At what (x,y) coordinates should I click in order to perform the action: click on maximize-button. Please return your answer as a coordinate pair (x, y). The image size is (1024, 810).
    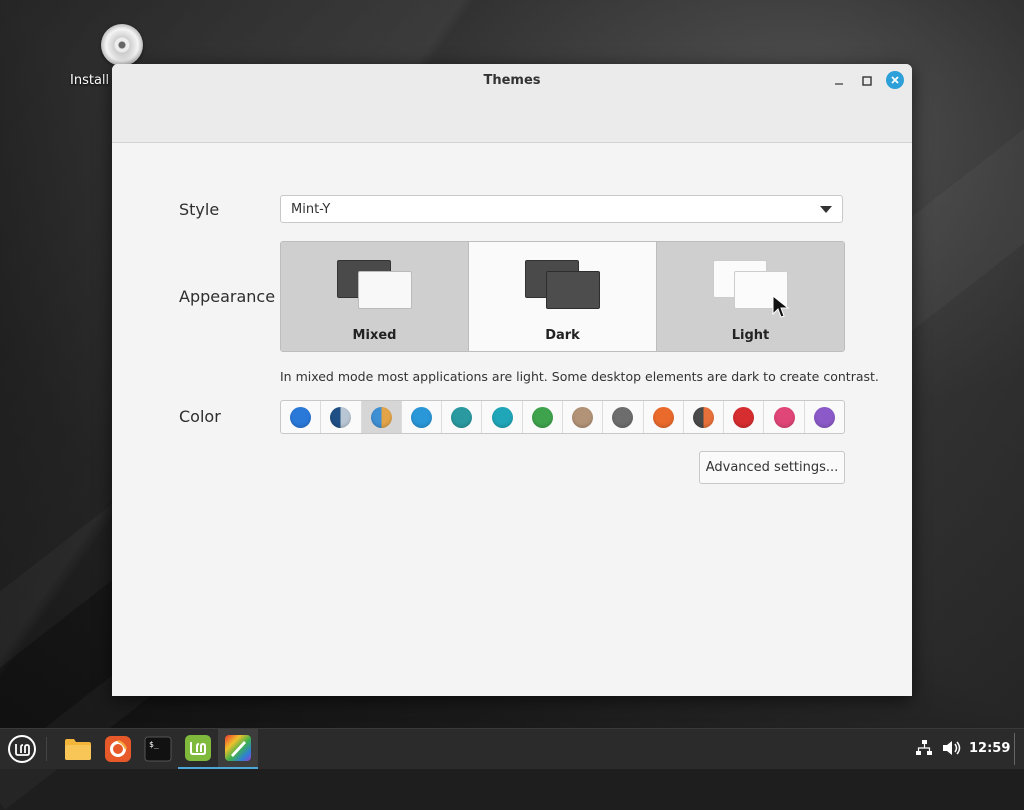
    Looking at the image, I should click on (867, 81).